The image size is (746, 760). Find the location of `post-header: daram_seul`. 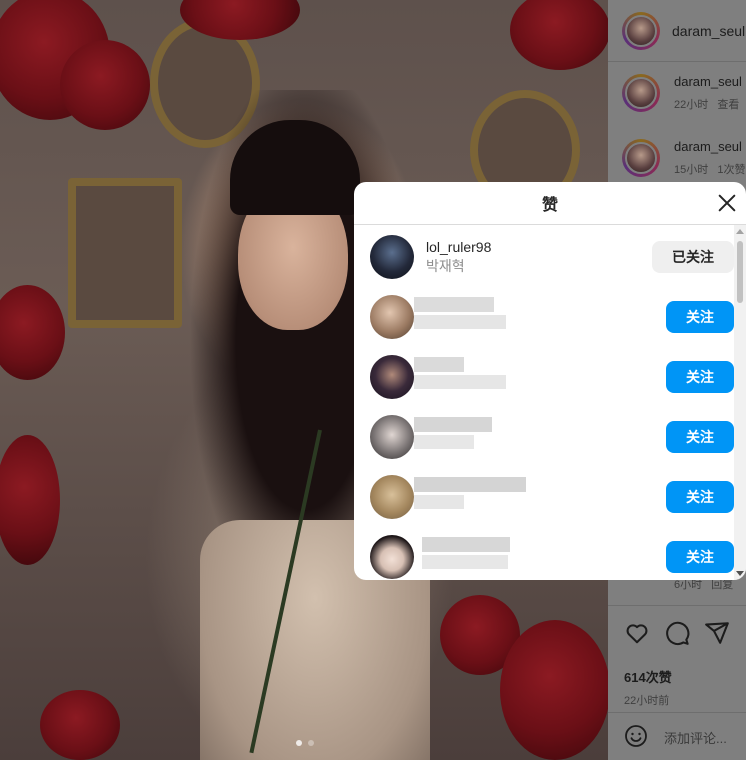

post-header: daram_seul is located at coordinates (677, 31).